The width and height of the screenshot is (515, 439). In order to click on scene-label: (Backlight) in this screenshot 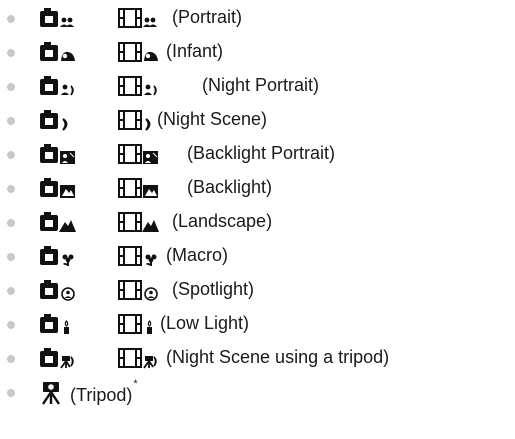, I will do `click(230, 187)`.